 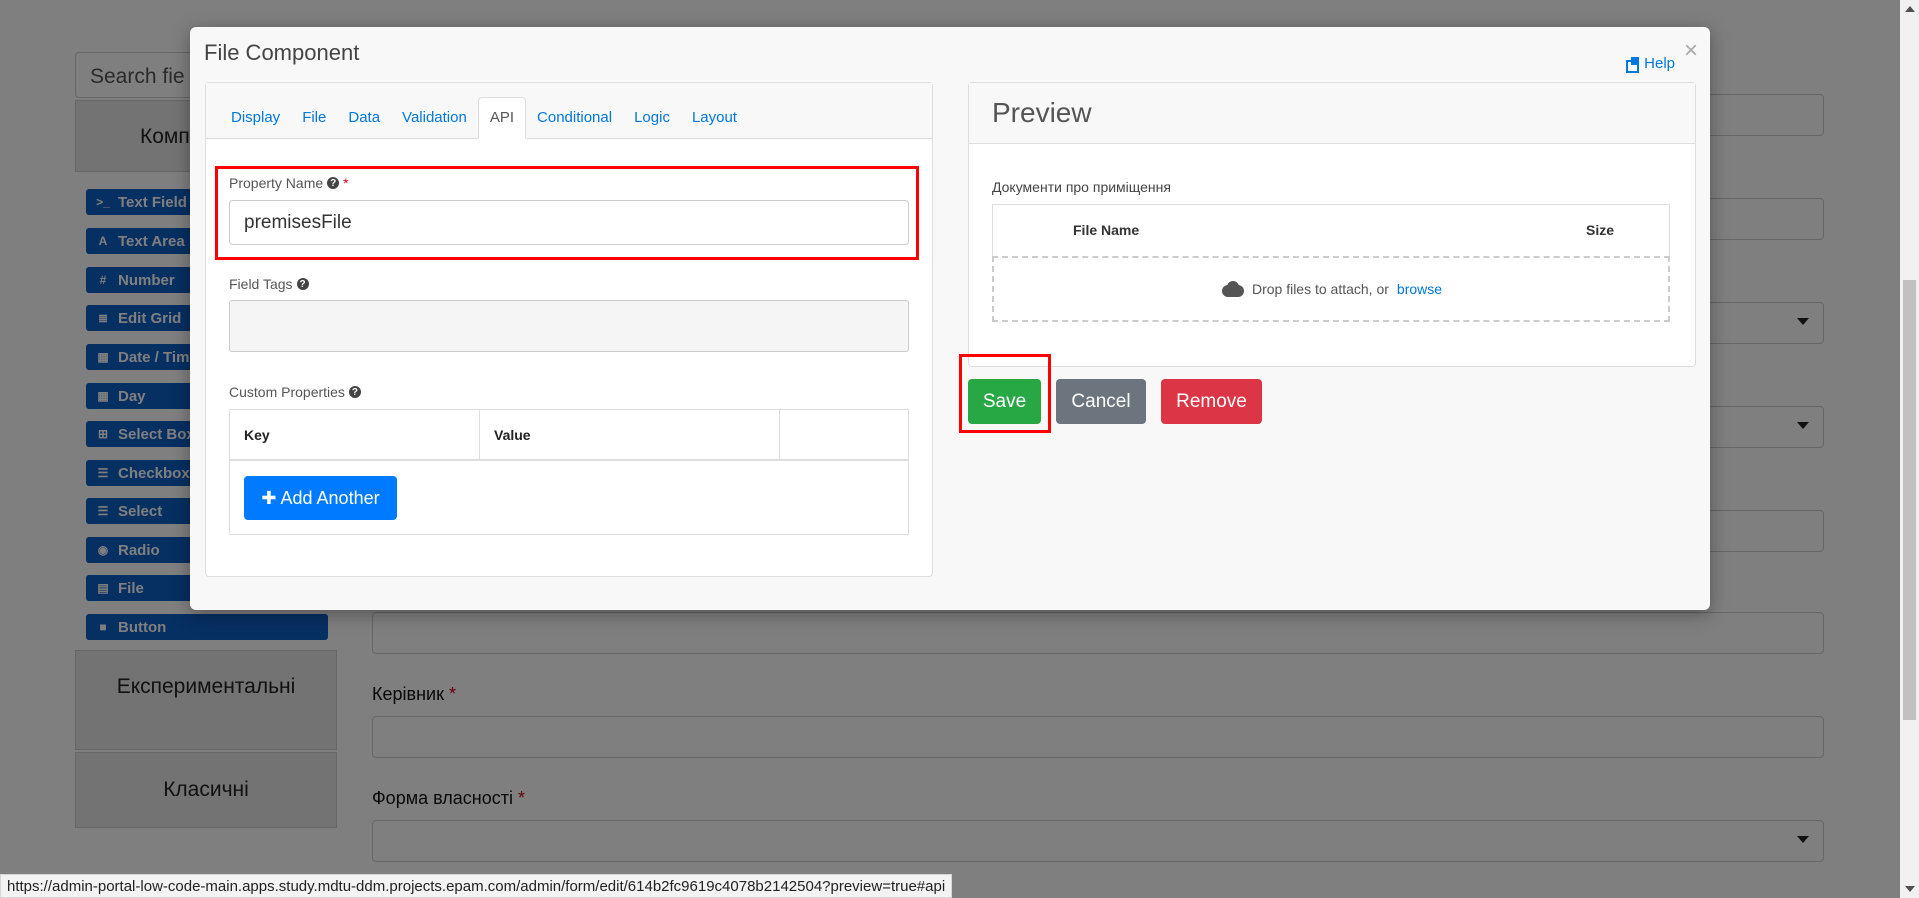 What do you see at coordinates (434, 117) in the screenshot?
I see `tab-validation: Validation` at bounding box center [434, 117].